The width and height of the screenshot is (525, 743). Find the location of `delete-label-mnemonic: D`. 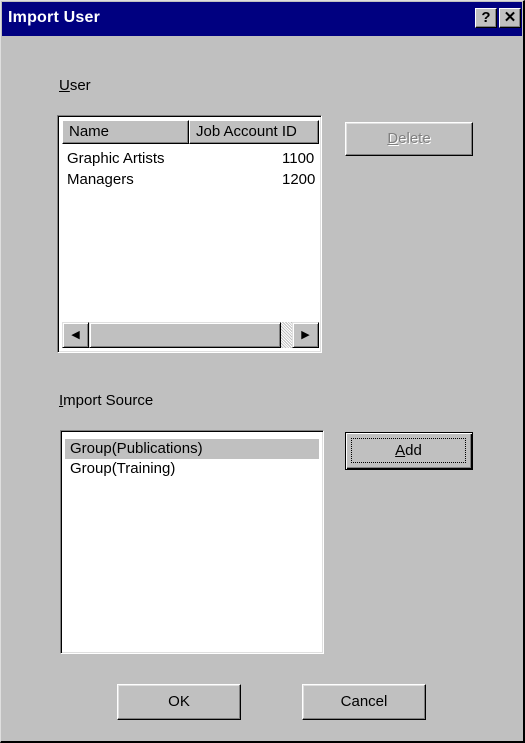

delete-label-mnemonic: D is located at coordinates (393, 138).